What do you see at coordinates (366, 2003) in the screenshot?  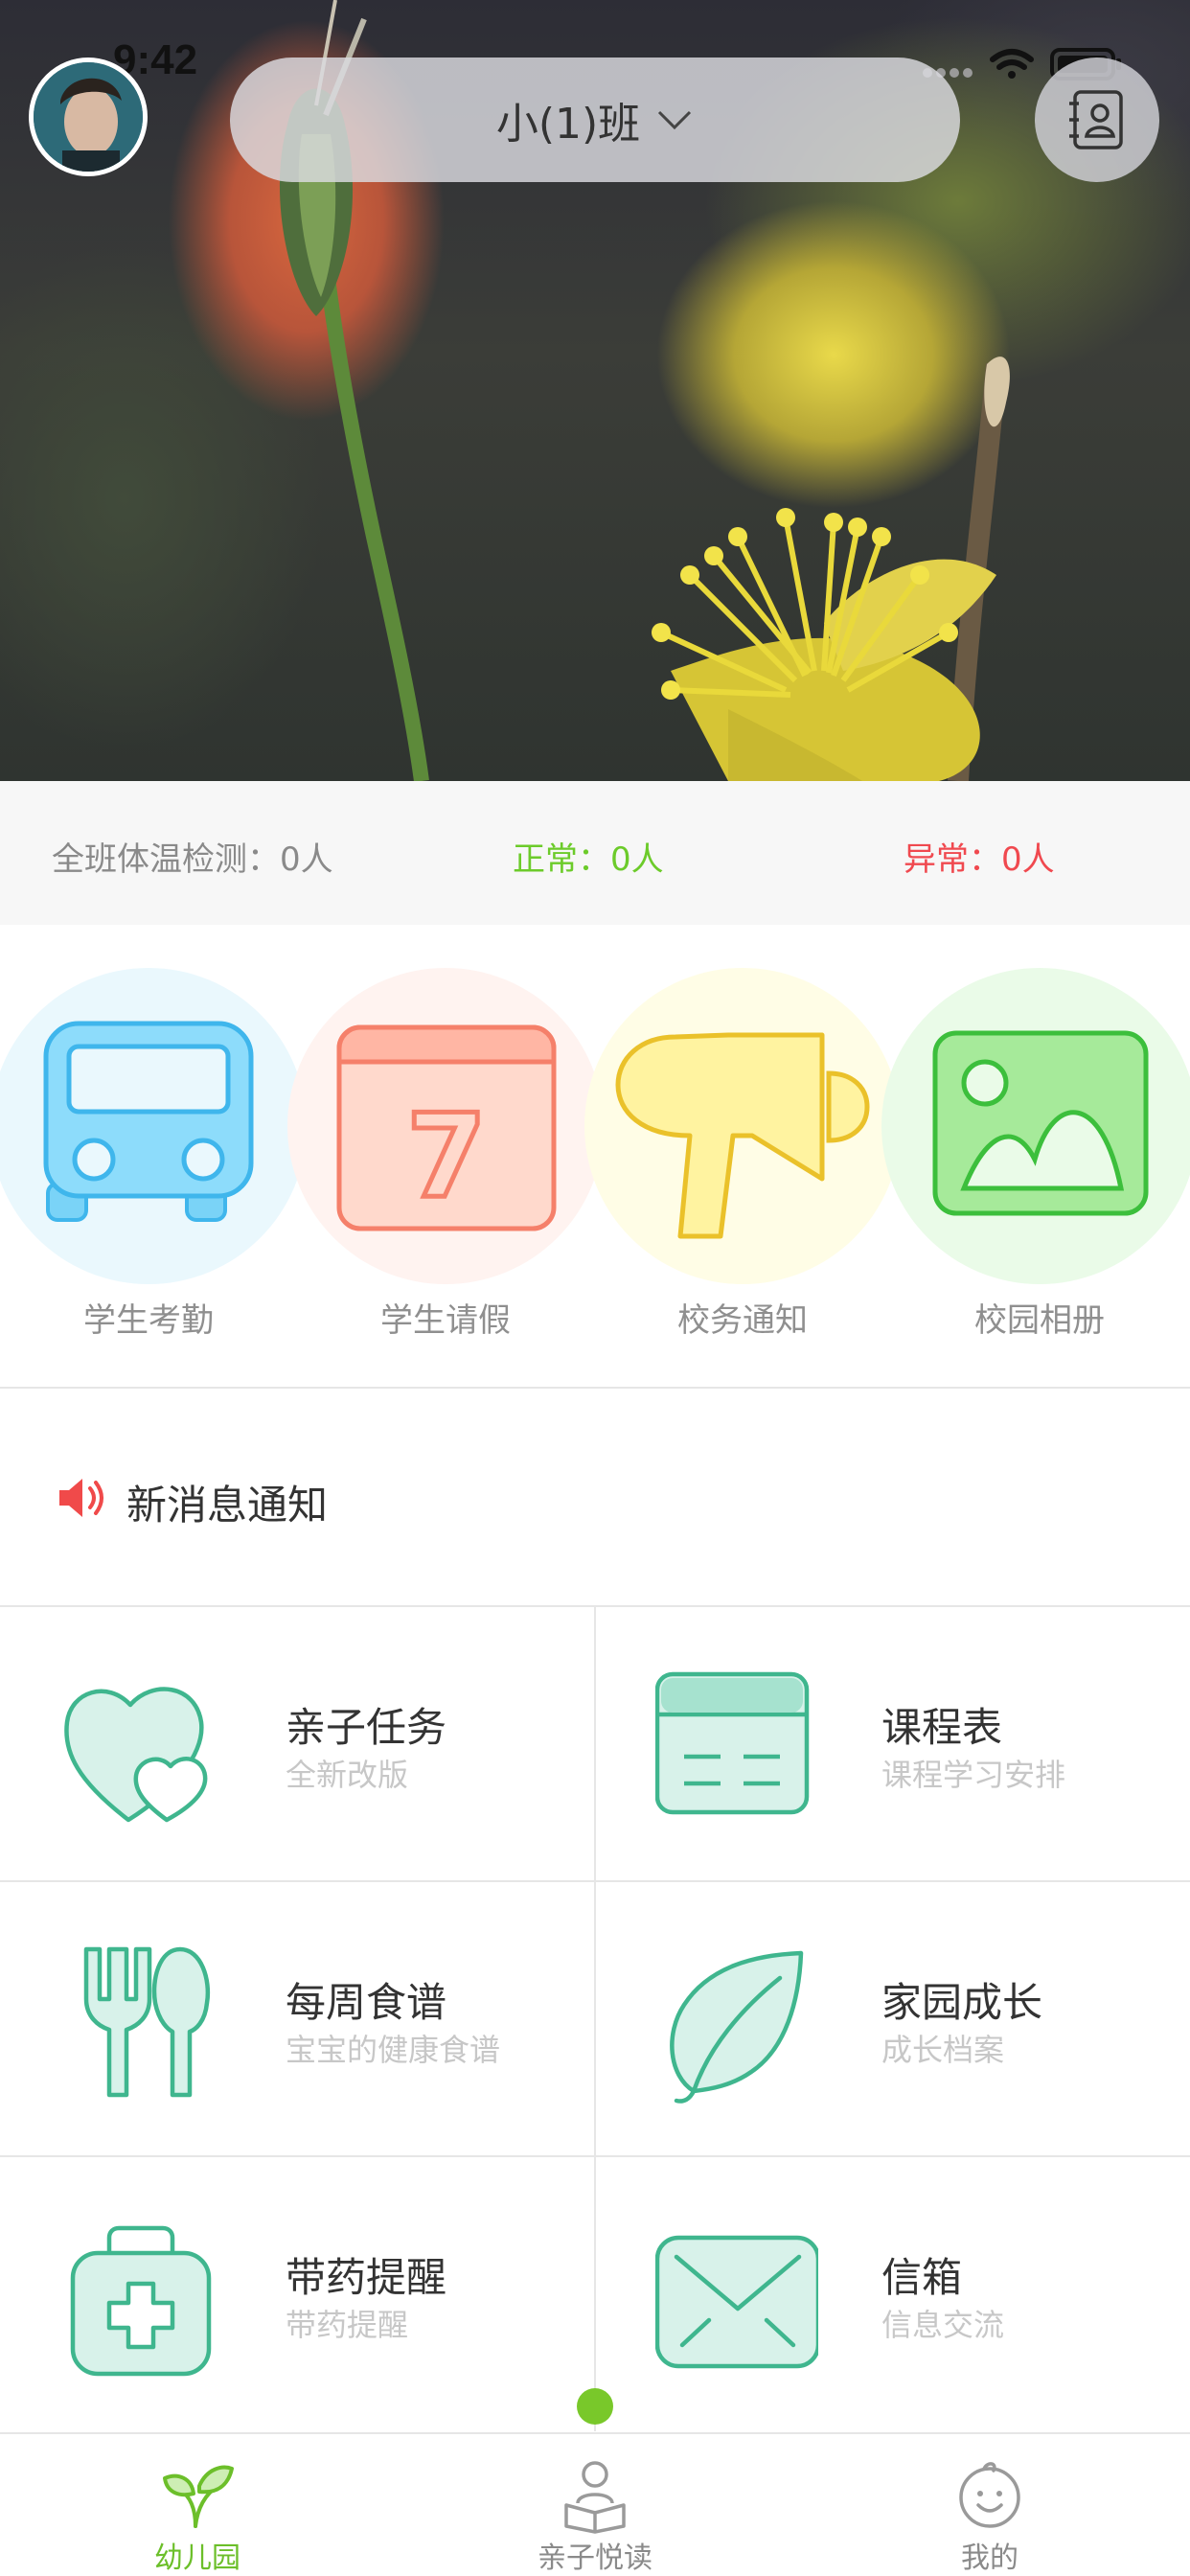 I see `feature-title: 每周食谱` at bounding box center [366, 2003].